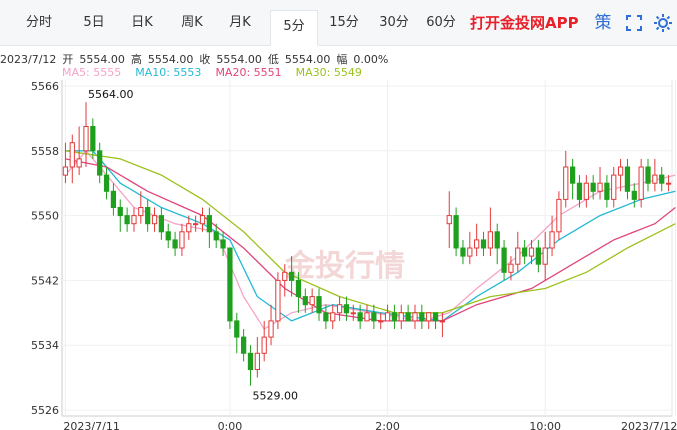 The width and height of the screenshot is (677, 430). What do you see at coordinates (545, 425) in the screenshot?
I see `x-tick-label: 10:00` at bounding box center [545, 425].